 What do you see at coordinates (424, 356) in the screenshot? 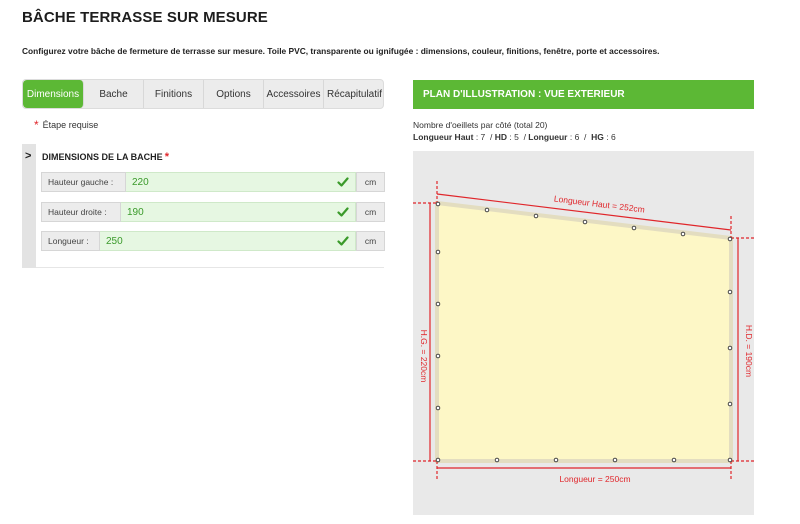
I see `label-hg: H.G. = 220cm` at bounding box center [424, 356].